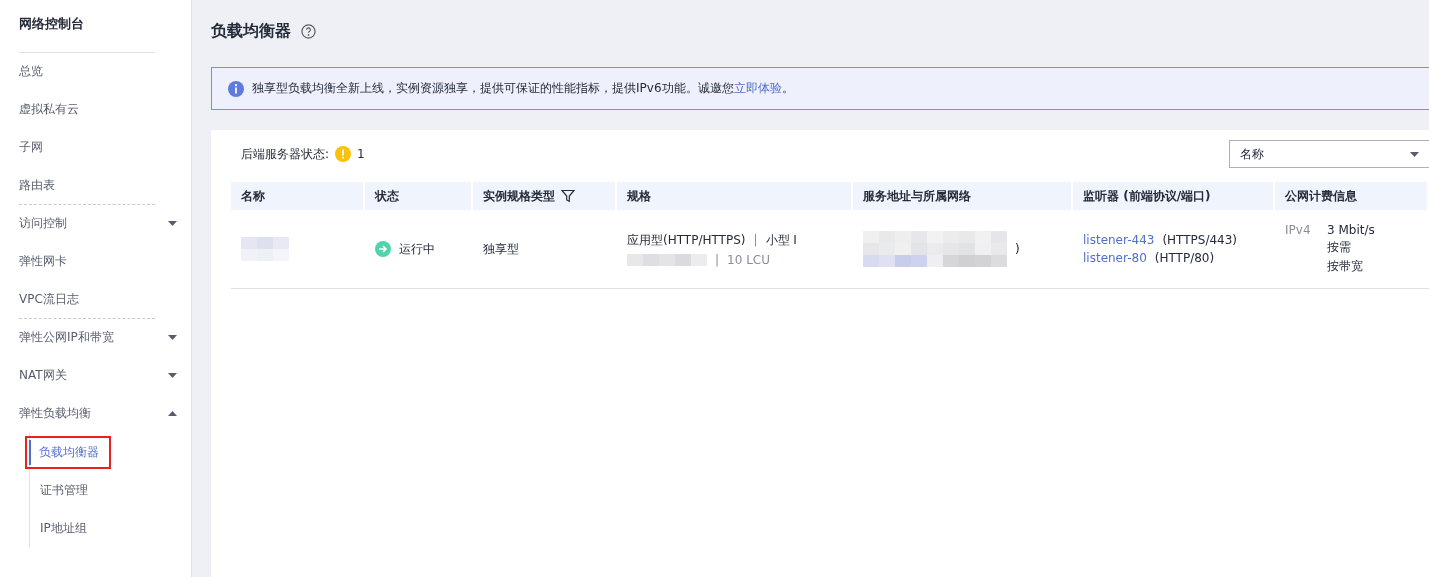 The width and height of the screenshot is (1429, 577). Describe the element at coordinates (105, 262) in the screenshot. I see `sidebar-item: 弹性网卡` at that location.